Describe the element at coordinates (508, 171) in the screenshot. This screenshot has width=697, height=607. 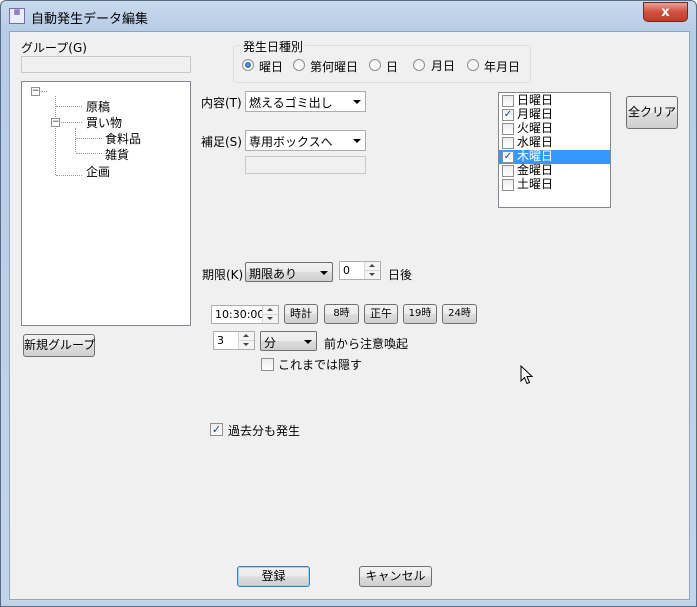
I see `checkbox-friday` at that location.